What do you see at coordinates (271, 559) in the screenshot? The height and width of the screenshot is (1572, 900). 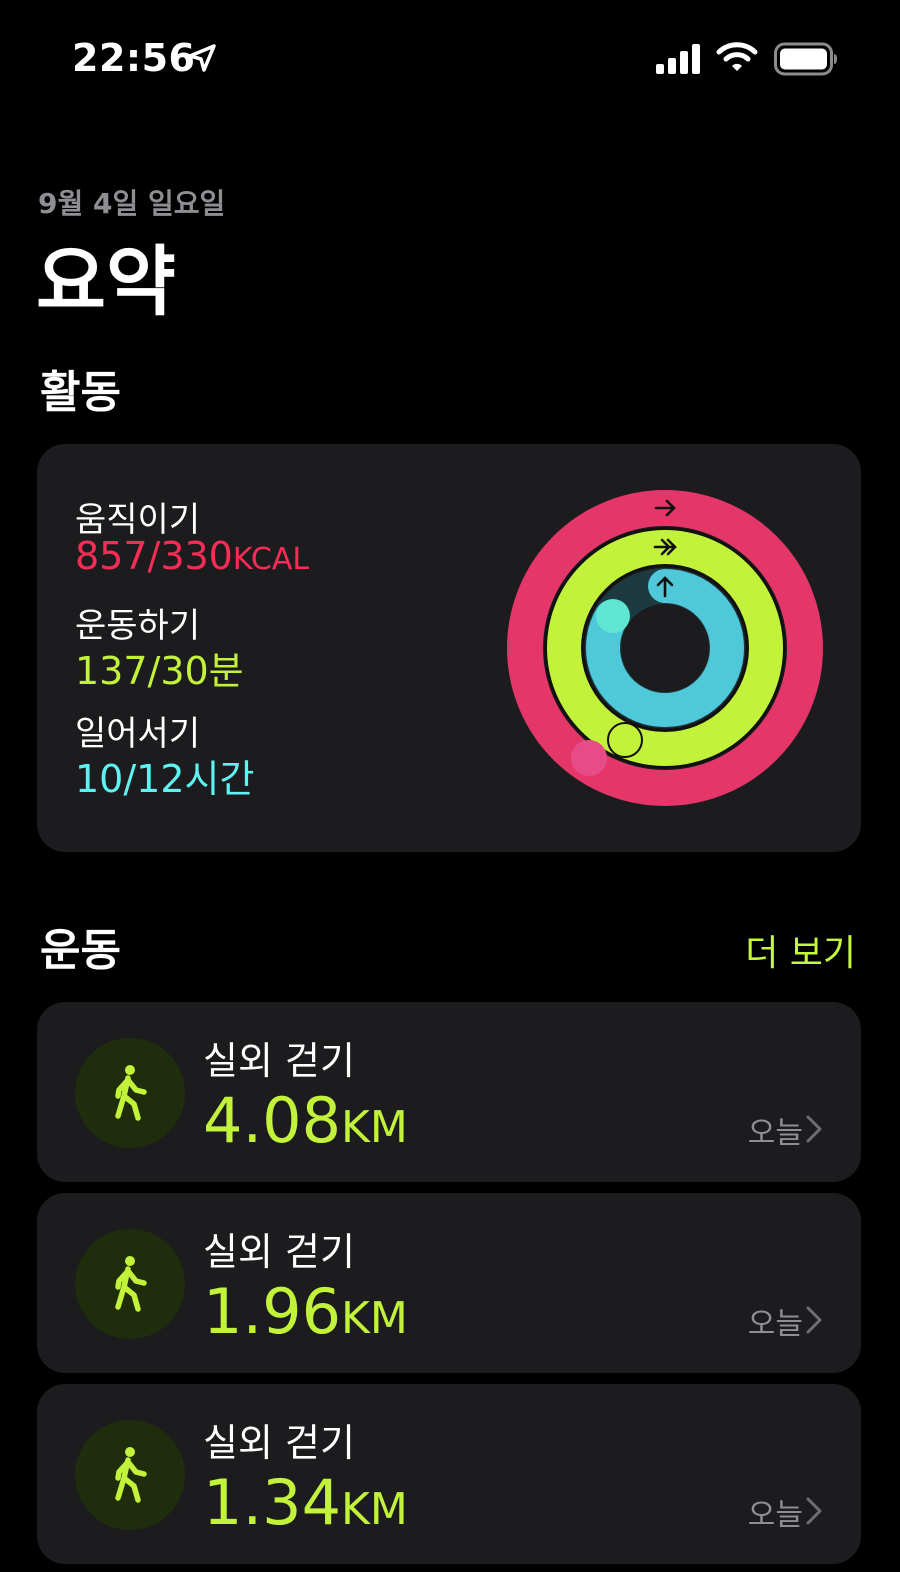 I see `move-value-unit: KCAL` at bounding box center [271, 559].